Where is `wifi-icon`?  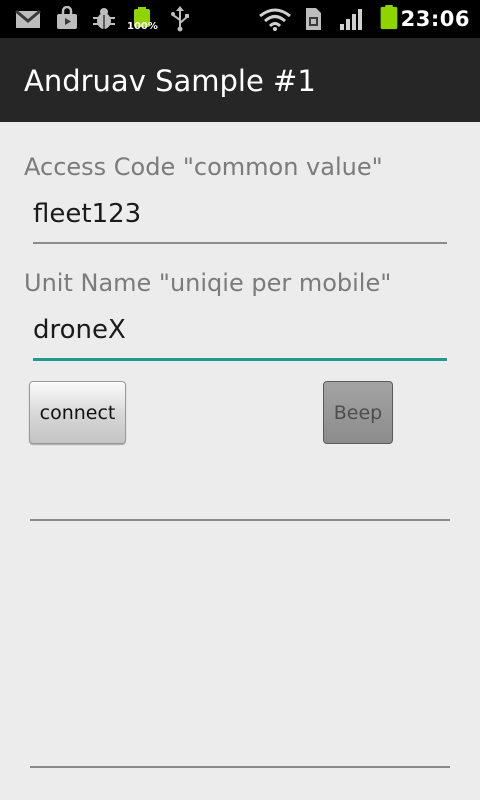 wifi-icon is located at coordinates (275, 19).